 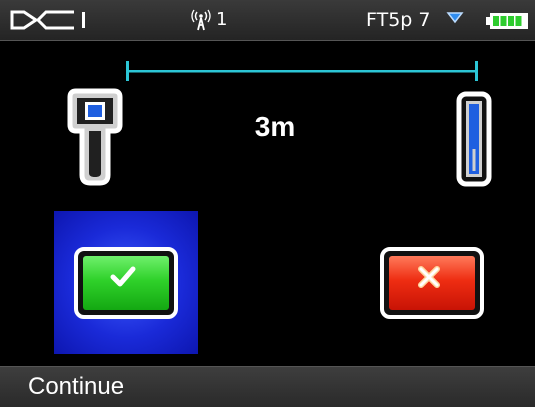 What do you see at coordinates (302, 71) in the screenshot?
I see `distance-indicator-line` at bounding box center [302, 71].